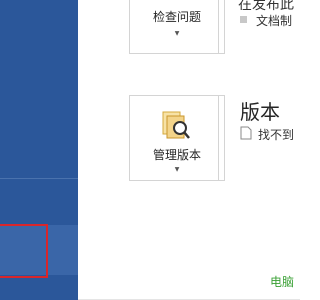  I want to click on watermark-text: 电脑, so click(281, 282).